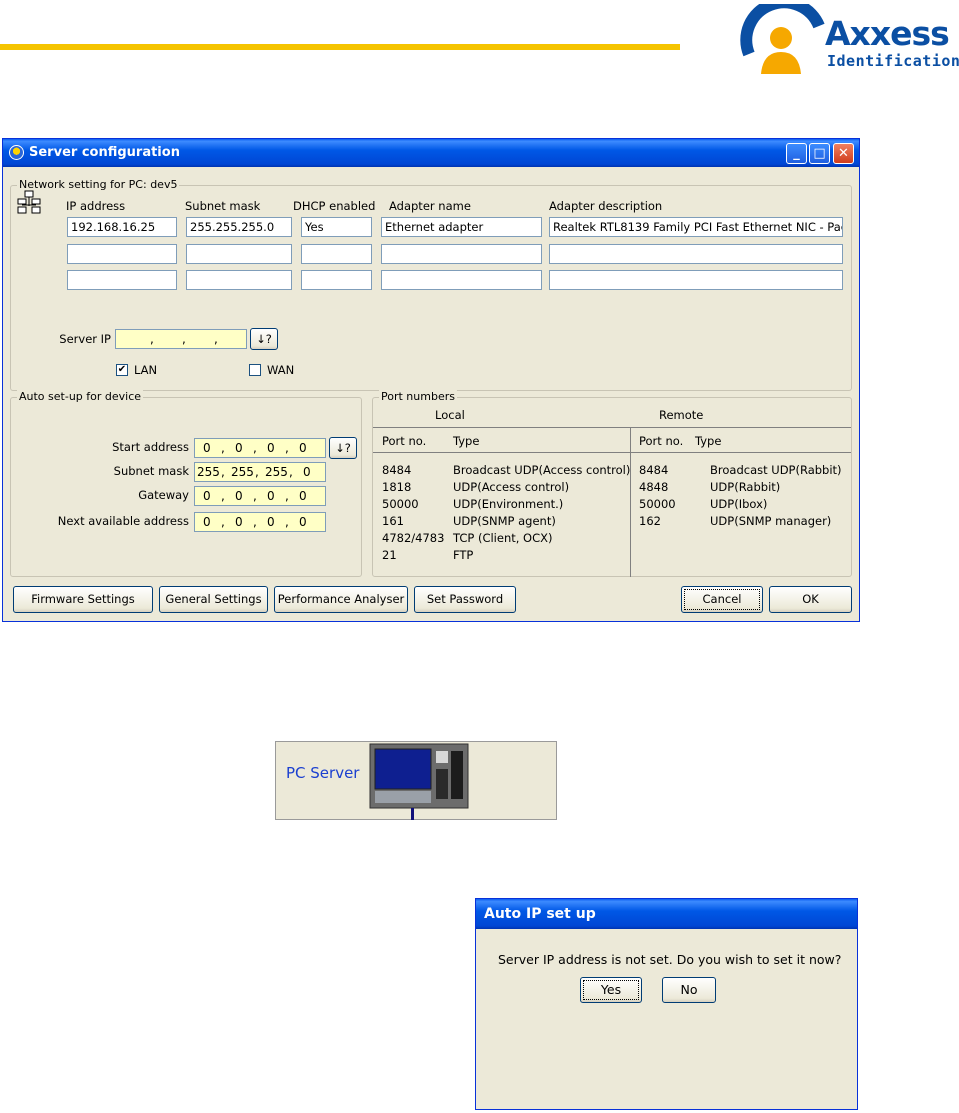 This screenshot has height=1113, width=959. What do you see at coordinates (654, 470) in the screenshot?
I see `remote-port-1: 8484` at bounding box center [654, 470].